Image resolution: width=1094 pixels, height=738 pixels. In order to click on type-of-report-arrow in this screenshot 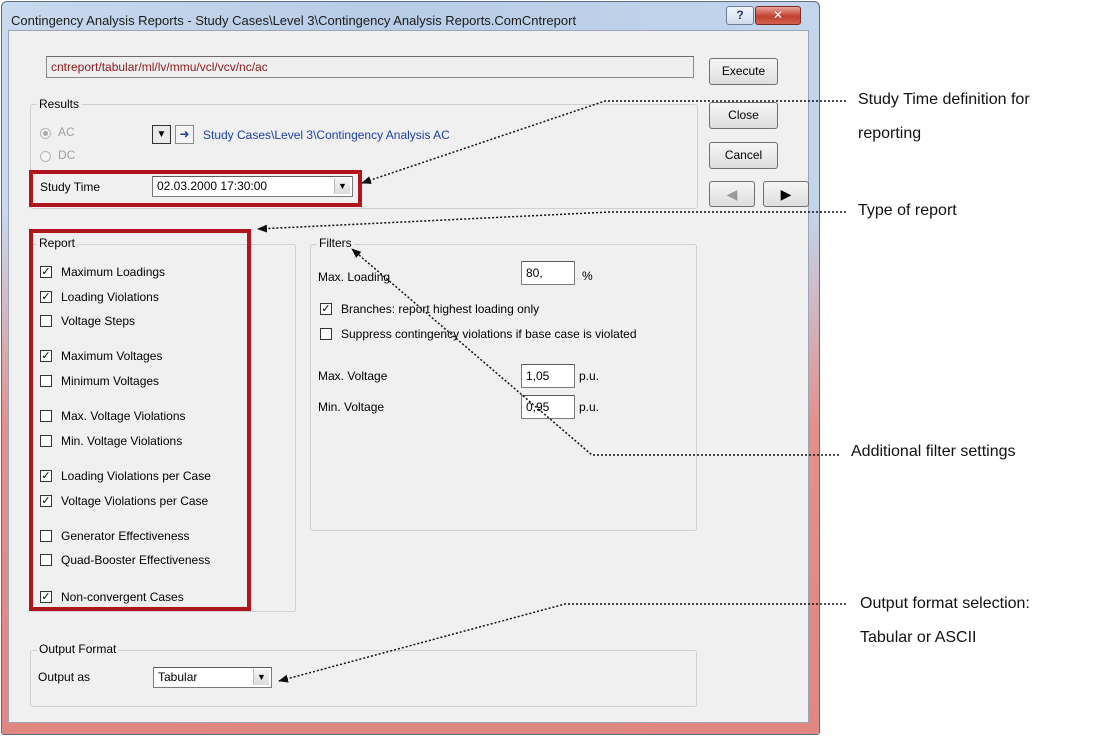, I will do `click(551, 222)`.